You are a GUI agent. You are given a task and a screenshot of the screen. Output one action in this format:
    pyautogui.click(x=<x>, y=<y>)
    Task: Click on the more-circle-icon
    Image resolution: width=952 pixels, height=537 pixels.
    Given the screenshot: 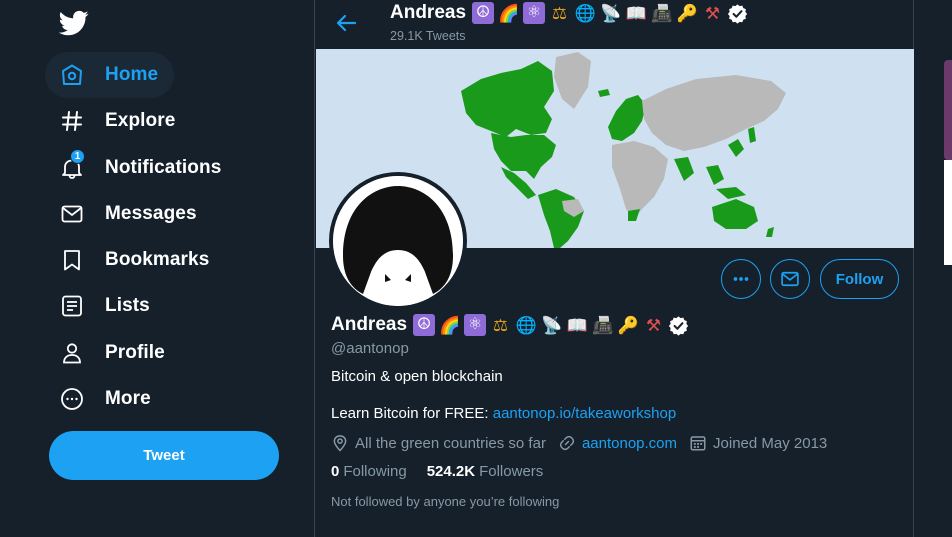 What is the action you would take?
    pyautogui.click(x=72, y=399)
    